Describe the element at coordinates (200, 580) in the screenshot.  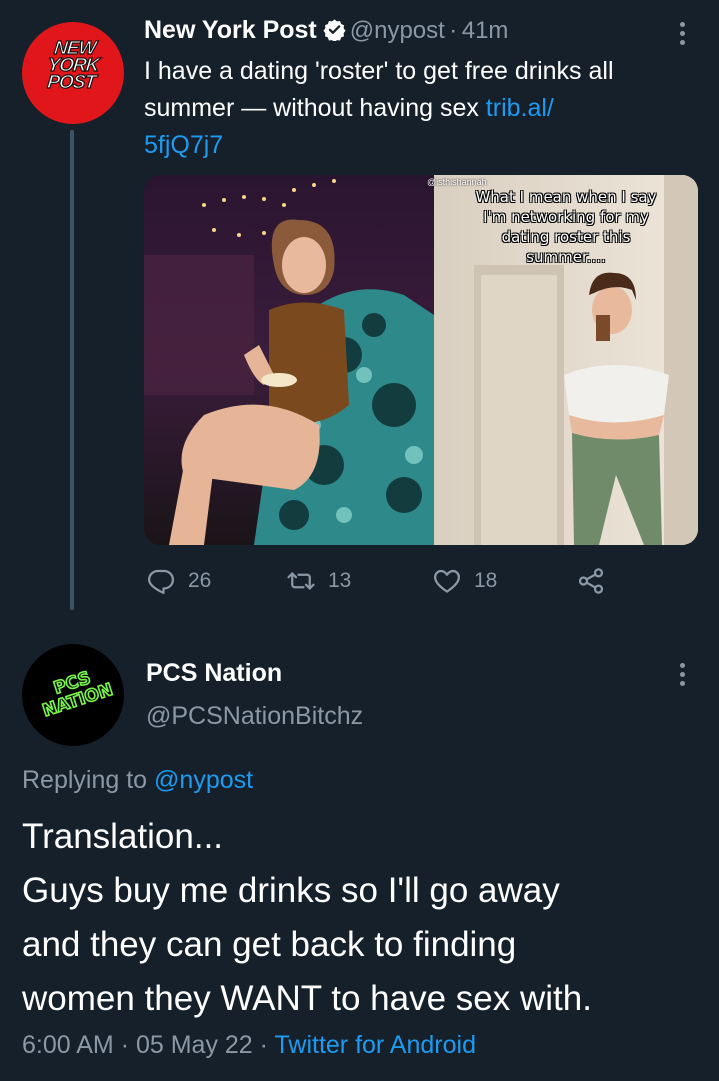
I see `reply-count: 26` at that location.